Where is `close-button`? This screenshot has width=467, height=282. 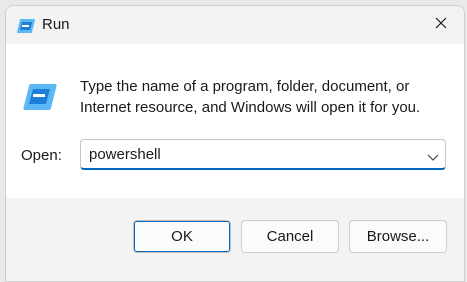
close-button is located at coordinates (441, 25).